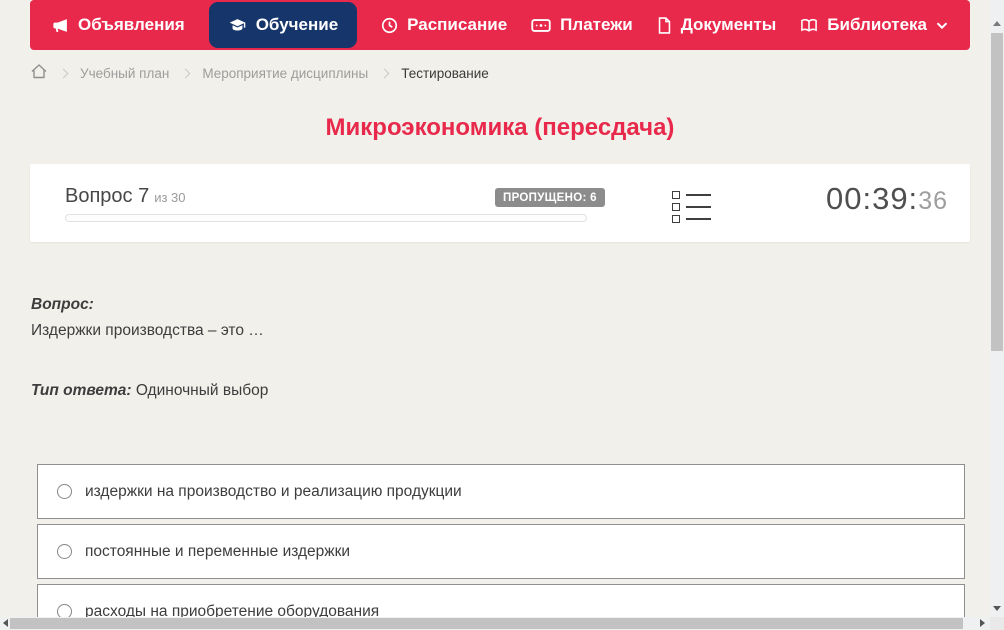  Describe the element at coordinates (997, 23) in the screenshot. I see `scroll-up-arrow-icon` at that location.